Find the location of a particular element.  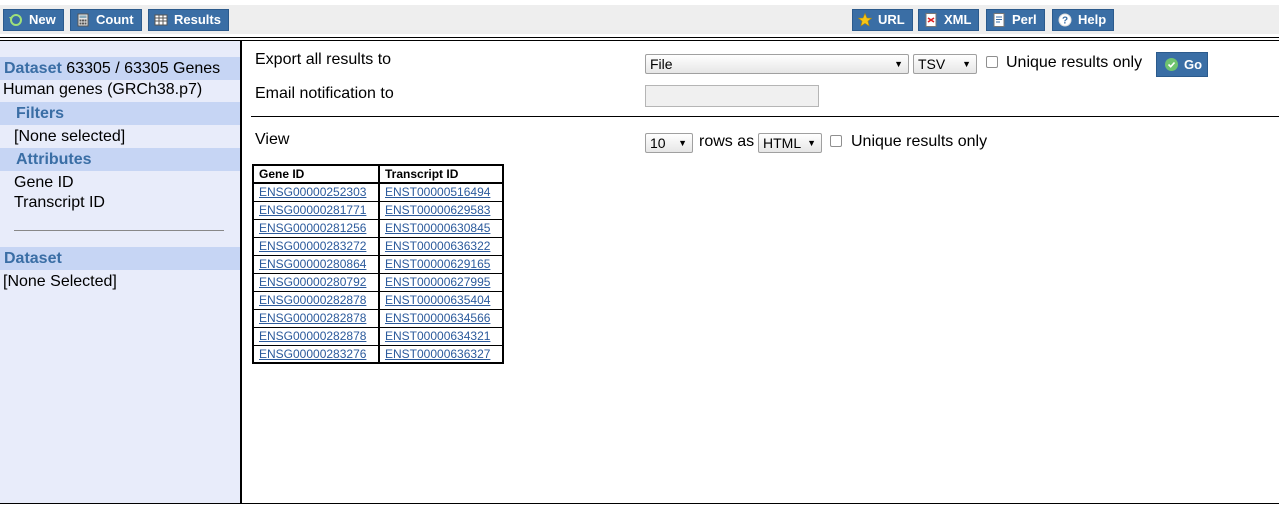

sidebar-dataset-header: Dataset 63305 / 63305 Genes is located at coordinates (120, 68).